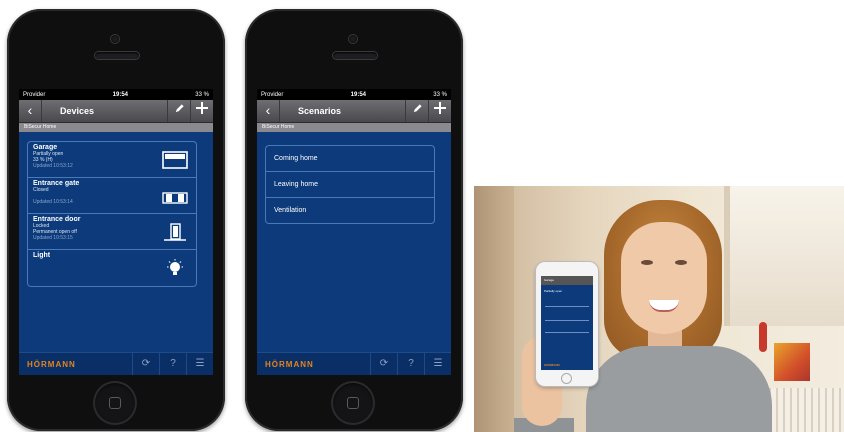  Describe the element at coordinates (175, 197) in the screenshot. I see `gate-icon` at that location.